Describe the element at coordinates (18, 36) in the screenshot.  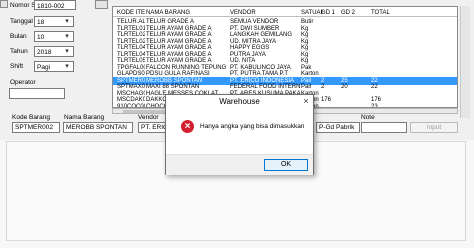
I see `bulan-label: Bulan` at that location.